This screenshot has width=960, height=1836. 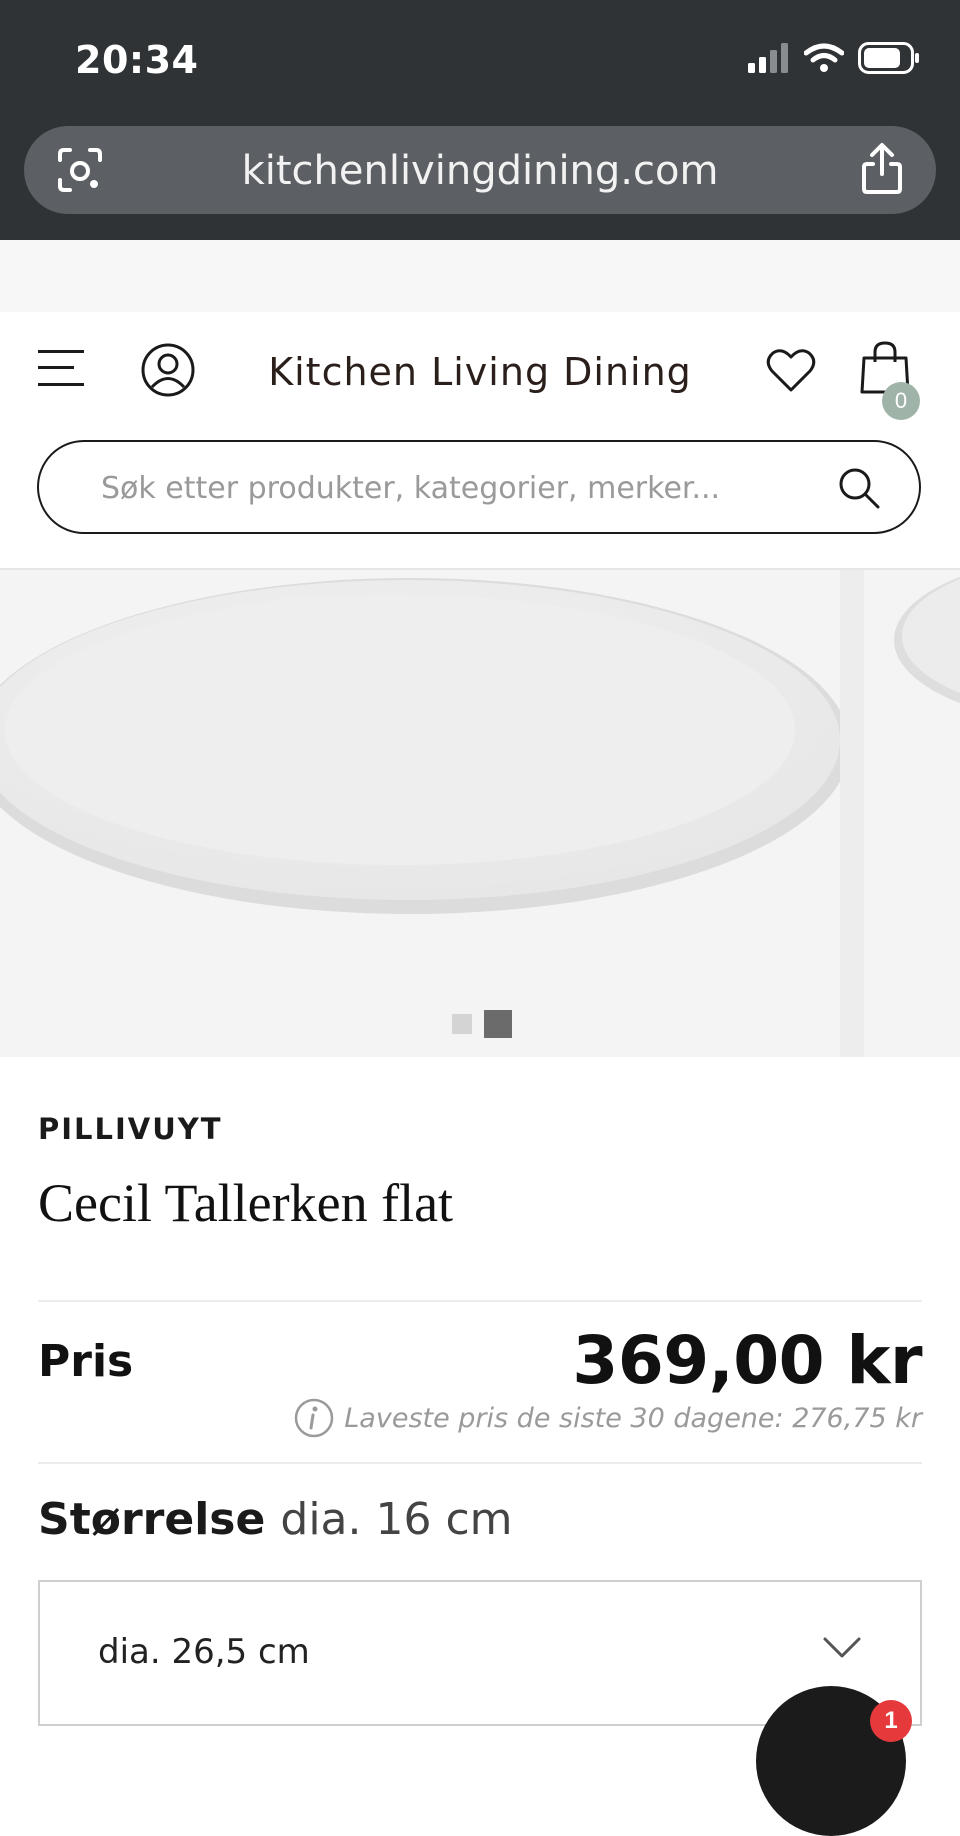 I want to click on size-heading: Størrelse dia. 16 cm, so click(x=275, y=1519).